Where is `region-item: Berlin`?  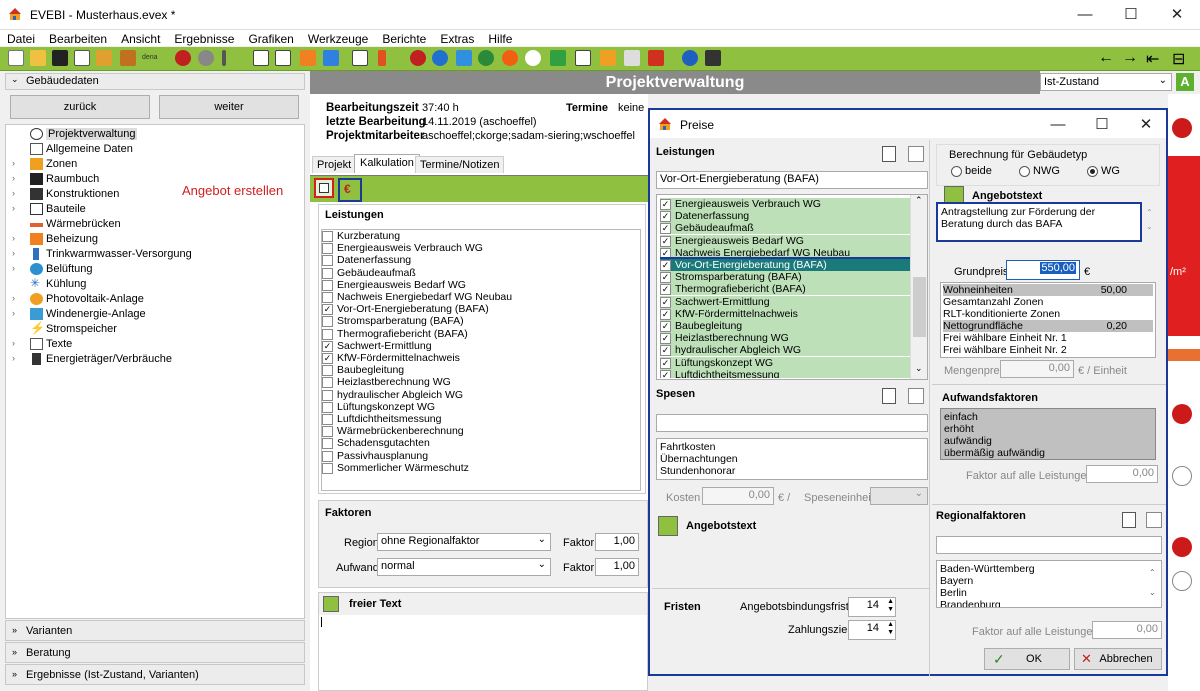 region-item: Berlin is located at coordinates (953, 593).